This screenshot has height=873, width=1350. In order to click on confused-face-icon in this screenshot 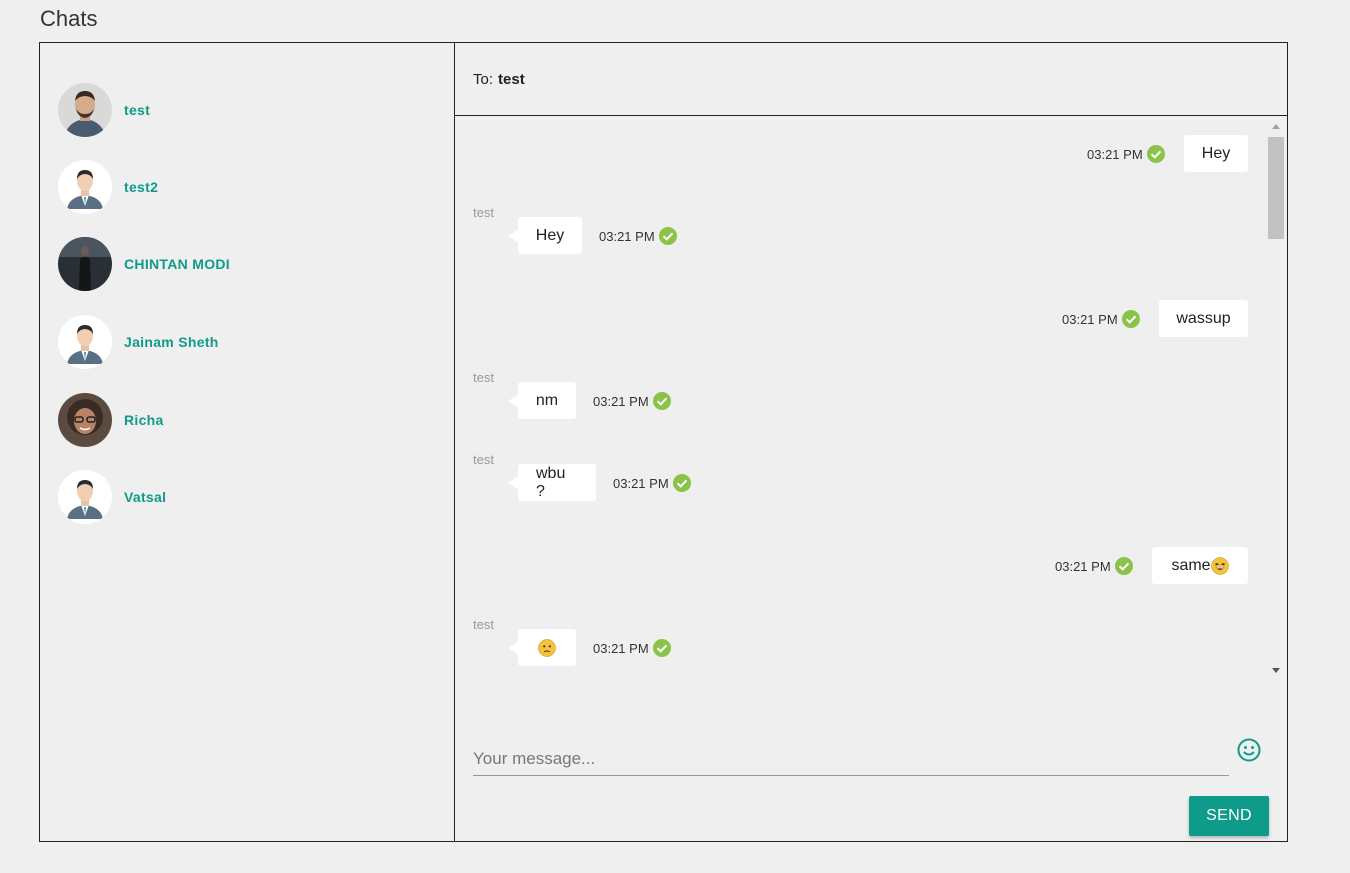, I will do `click(547, 647)`.